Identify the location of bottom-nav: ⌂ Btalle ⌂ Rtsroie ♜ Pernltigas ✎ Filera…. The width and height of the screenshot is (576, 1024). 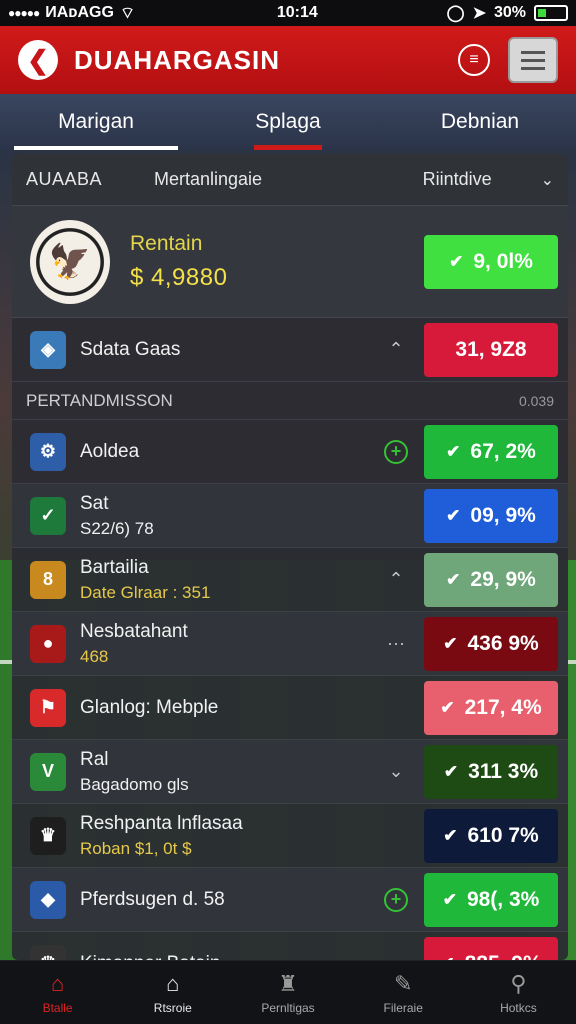
(288, 992).